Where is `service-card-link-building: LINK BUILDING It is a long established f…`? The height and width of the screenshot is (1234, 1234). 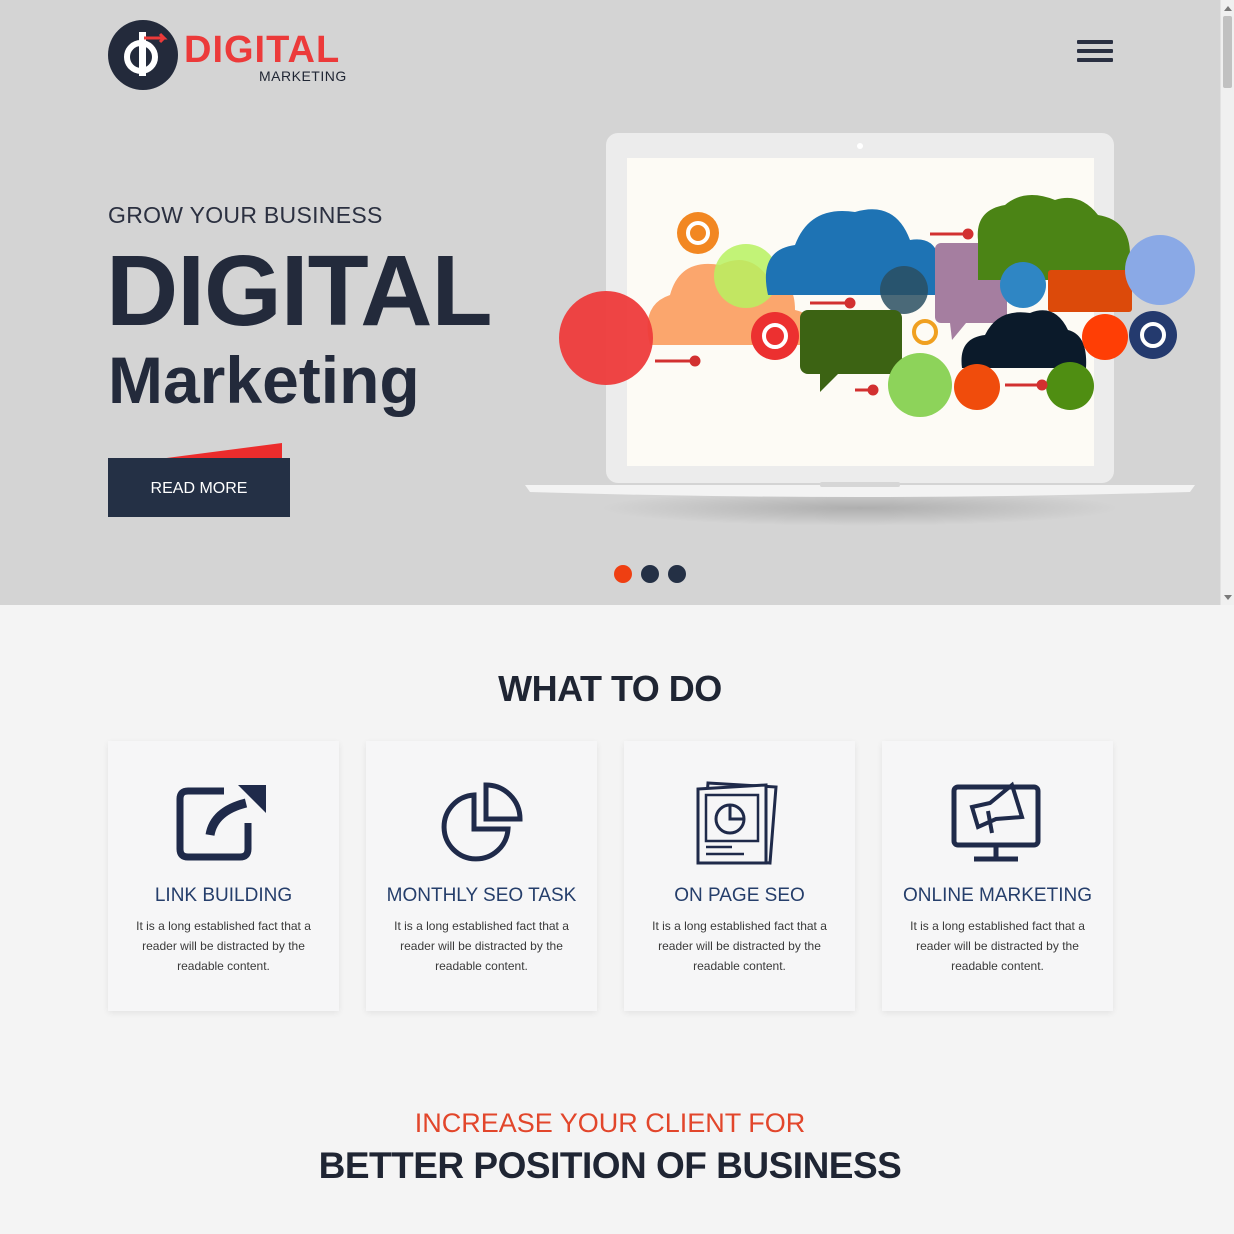
service-card-link-building: LINK BUILDING It is a long established f… is located at coordinates (223, 876).